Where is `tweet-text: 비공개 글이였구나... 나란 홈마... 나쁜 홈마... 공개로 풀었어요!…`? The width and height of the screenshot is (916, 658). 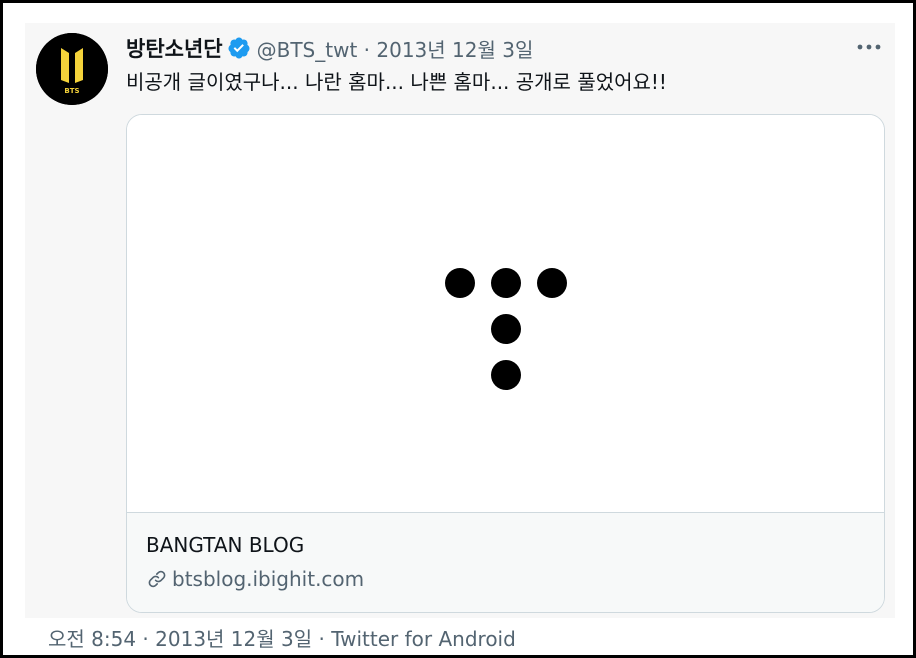
tweet-text: 비공개 글이였구나... 나란 홈마... 나쁜 홈마... 공개로 풀었어요!… is located at coordinates (396, 82).